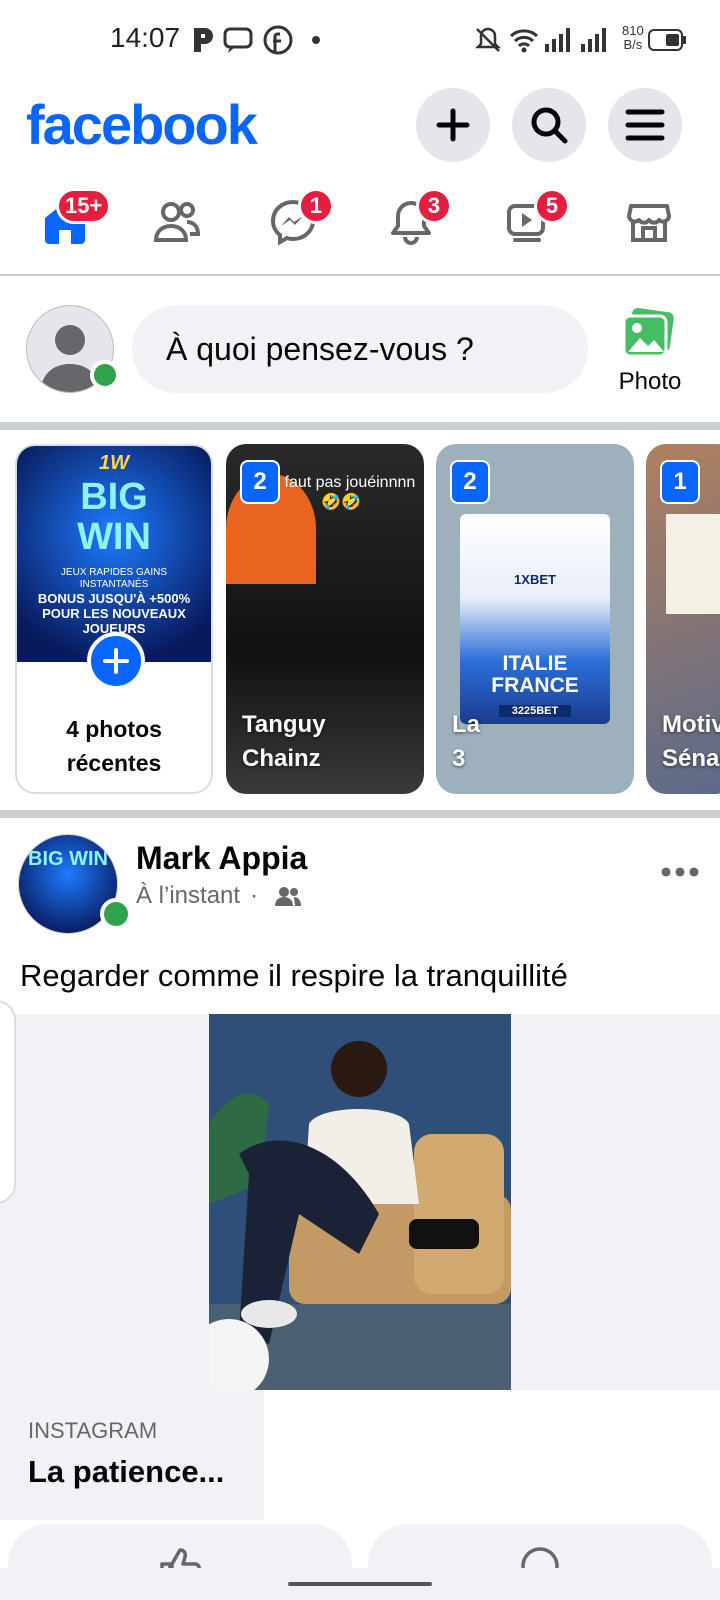  Describe the element at coordinates (316, 40) in the screenshot. I see `more-notifications-dot` at that location.